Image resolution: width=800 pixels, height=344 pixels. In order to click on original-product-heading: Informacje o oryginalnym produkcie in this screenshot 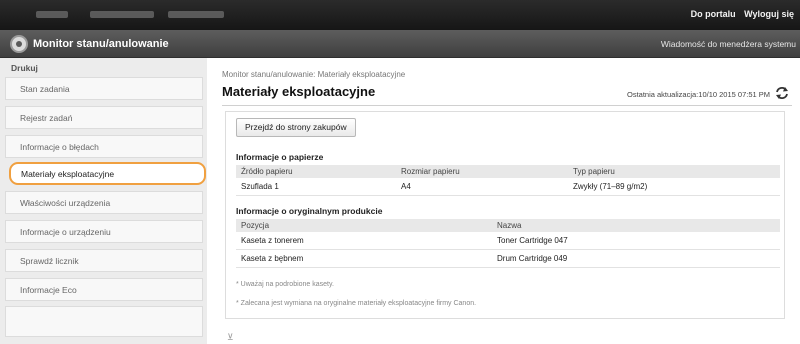, I will do `click(309, 211)`.